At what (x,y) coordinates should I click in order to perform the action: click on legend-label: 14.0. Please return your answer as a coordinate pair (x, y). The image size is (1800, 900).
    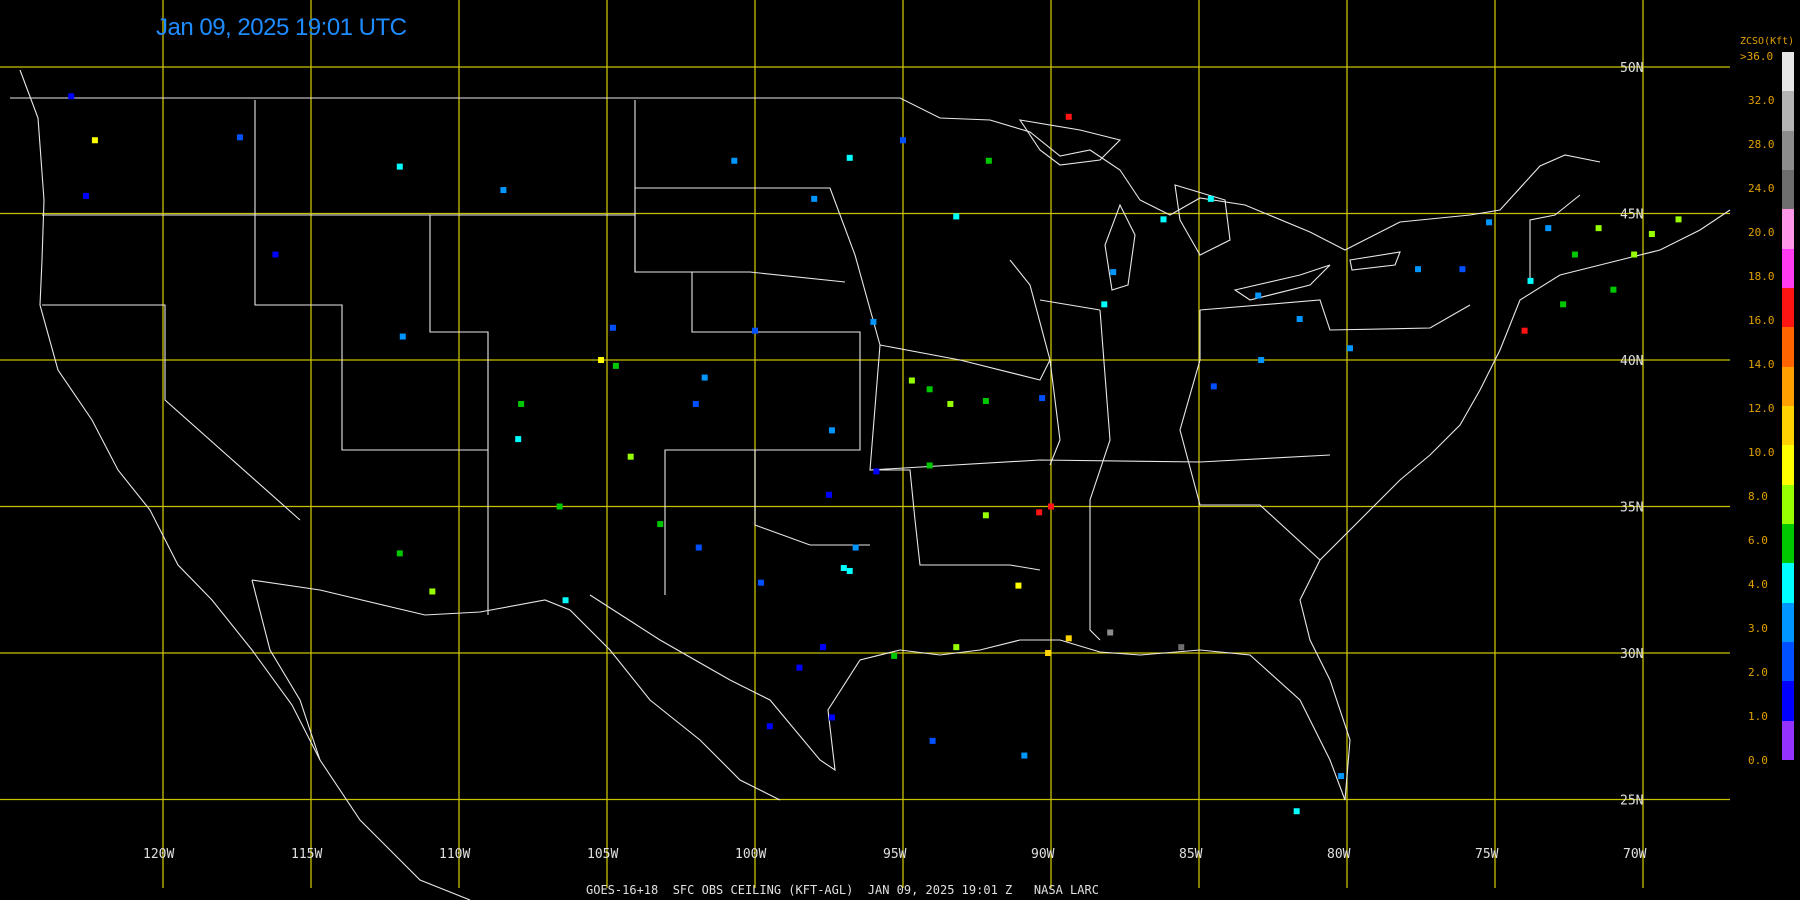
    Looking at the image, I should click on (1761, 364).